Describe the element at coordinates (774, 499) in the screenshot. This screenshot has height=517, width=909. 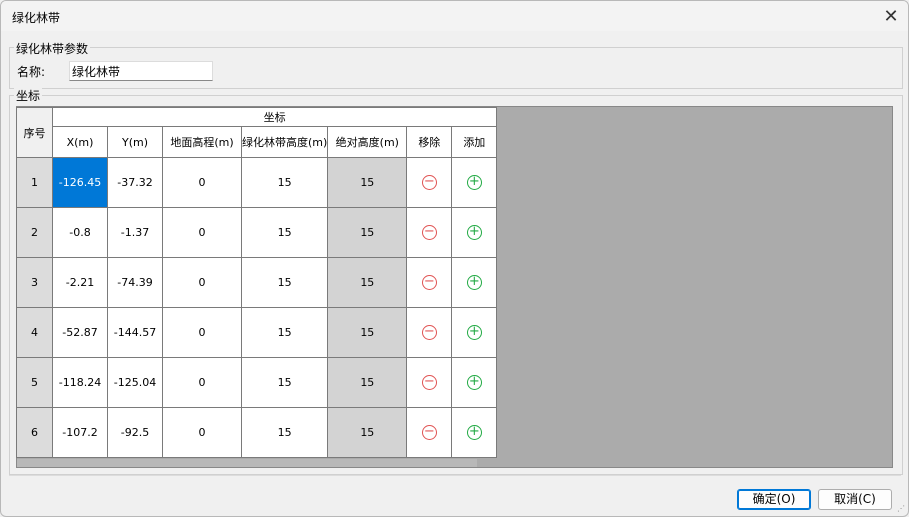
I see `ok-button: 确定(O)` at that location.